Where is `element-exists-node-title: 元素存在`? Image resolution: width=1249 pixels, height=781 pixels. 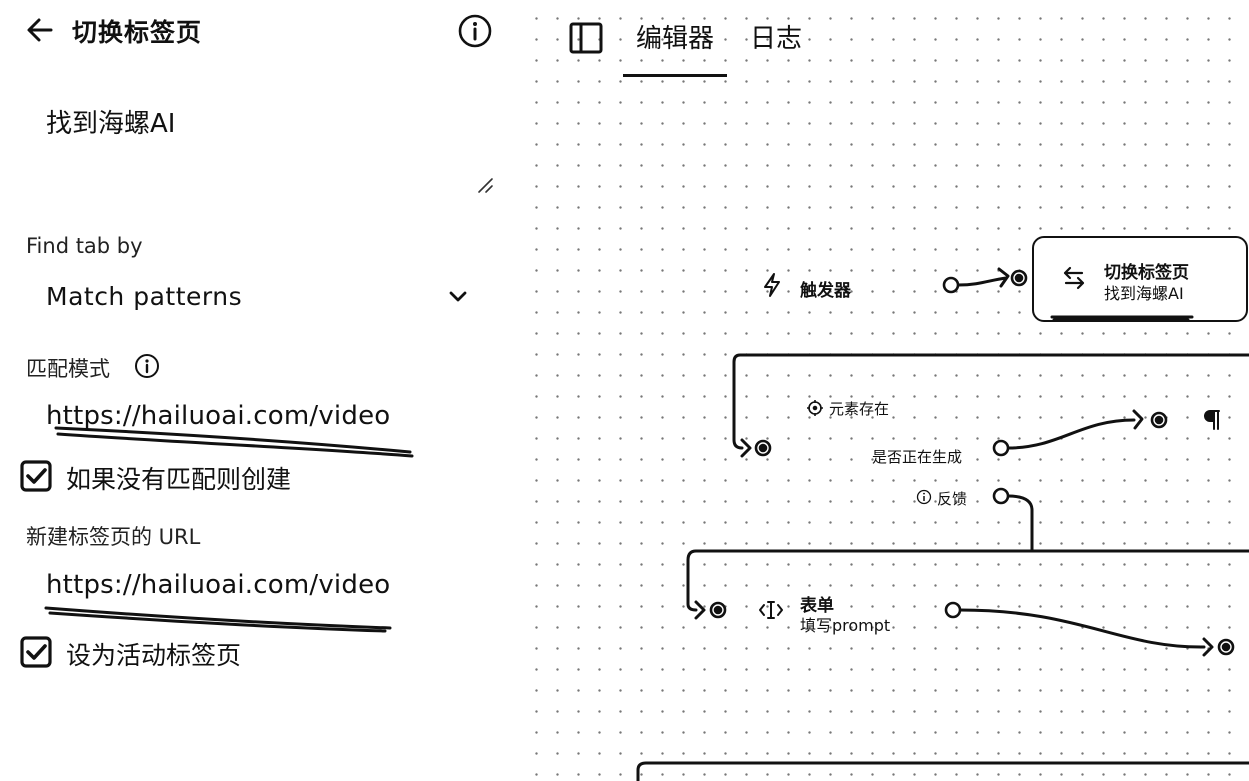
element-exists-node-title: 元素存在 is located at coordinates (859, 408).